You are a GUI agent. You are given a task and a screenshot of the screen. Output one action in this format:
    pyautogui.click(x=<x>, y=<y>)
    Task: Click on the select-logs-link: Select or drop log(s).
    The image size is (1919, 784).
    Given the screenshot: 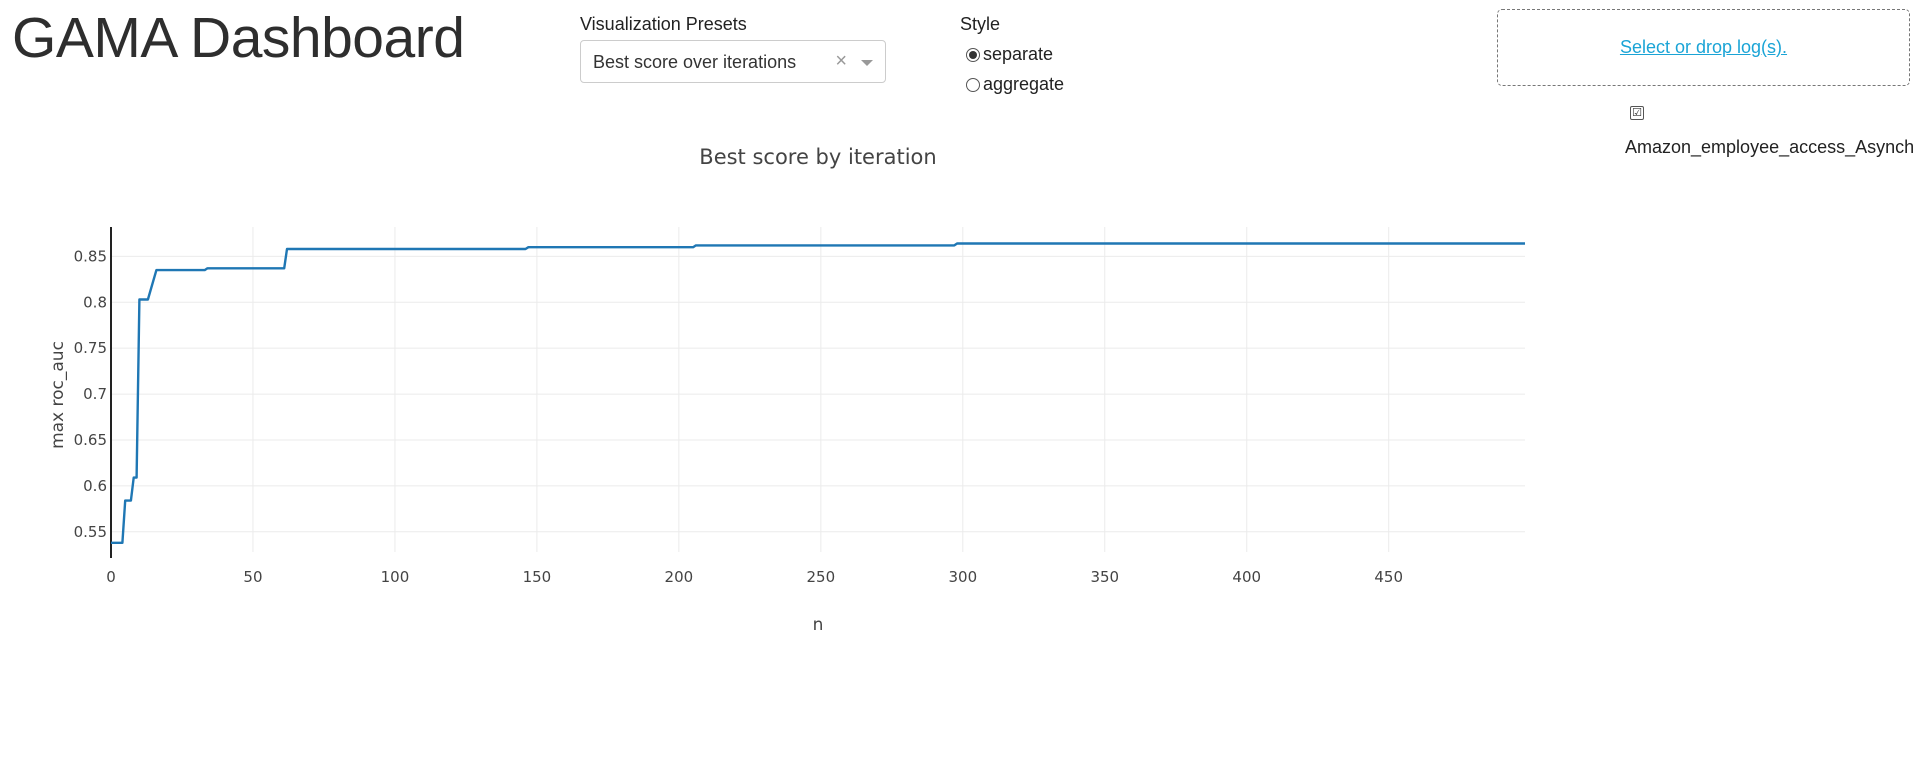 What is the action you would take?
    pyautogui.click(x=1703, y=47)
    